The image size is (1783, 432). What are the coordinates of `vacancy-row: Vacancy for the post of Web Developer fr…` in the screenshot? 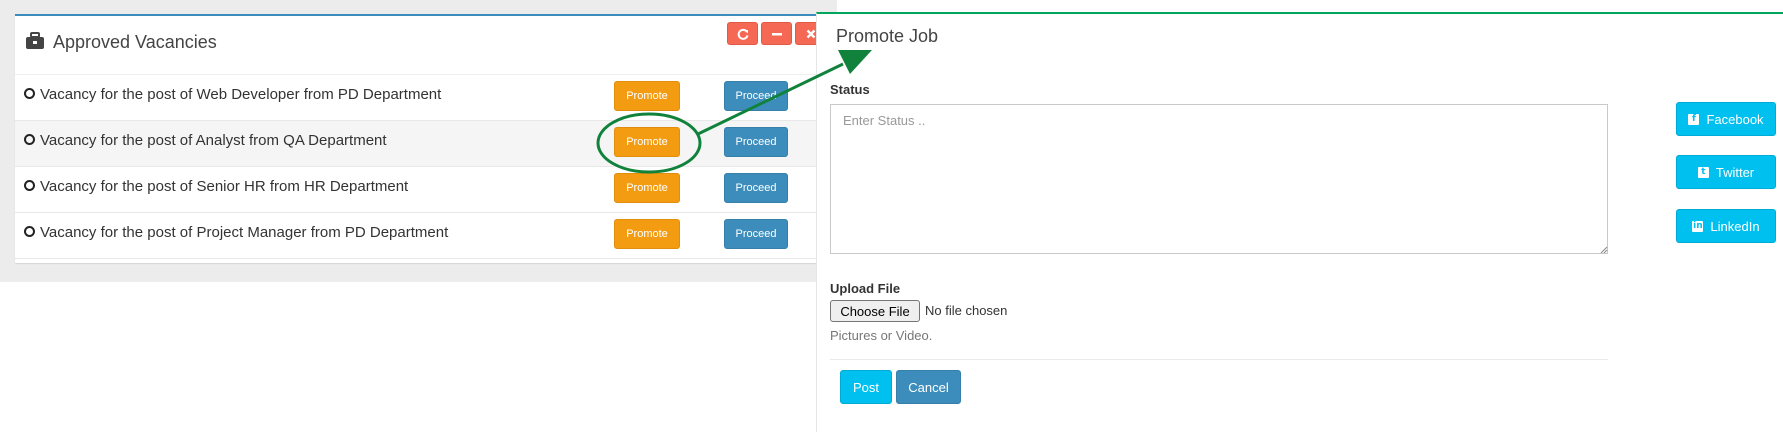 It's located at (421, 98).